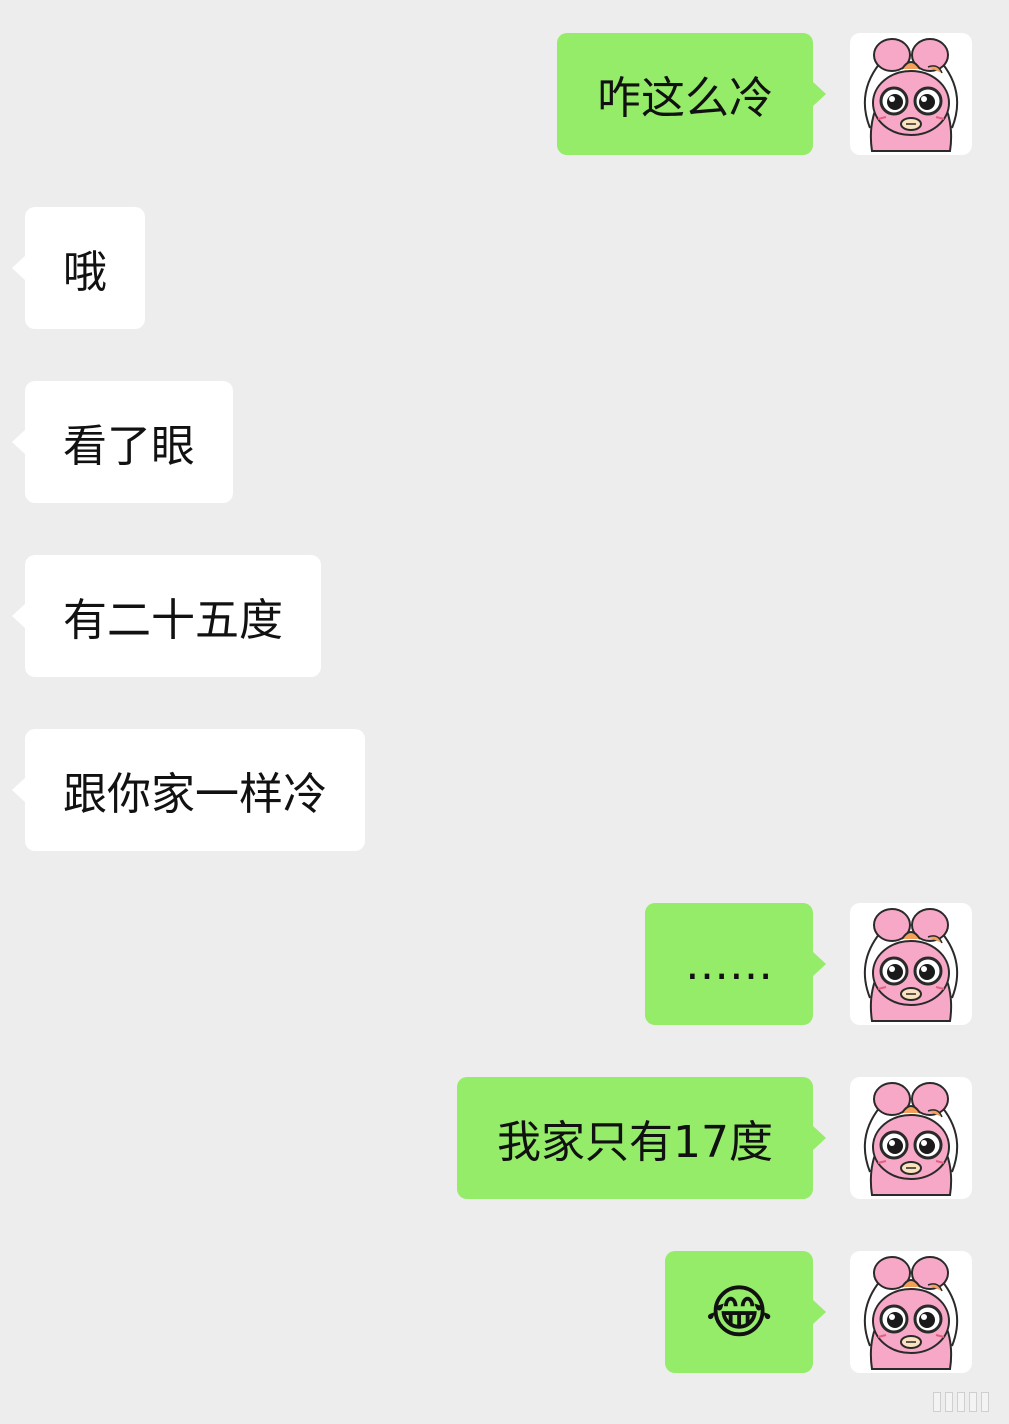  What do you see at coordinates (173, 620) in the screenshot?
I see `message-text: 有二十五度` at bounding box center [173, 620].